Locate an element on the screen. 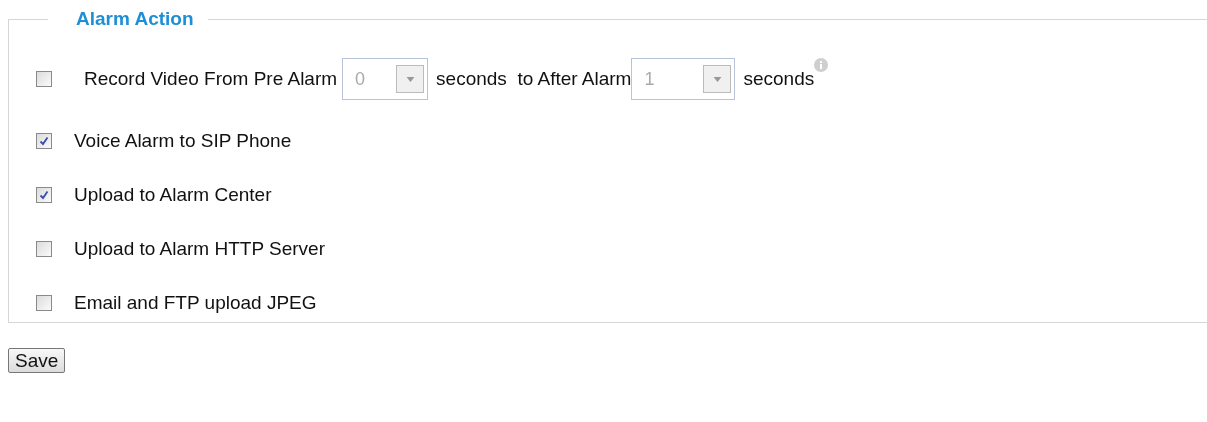 The height and width of the screenshot is (422, 1207). option-label: Record Video From Pre Alarm is located at coordinates (211, 79).